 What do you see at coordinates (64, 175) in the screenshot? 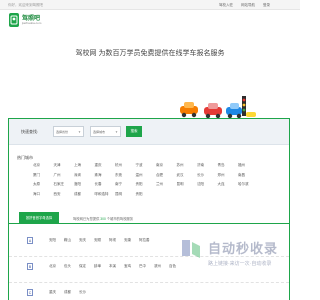
I see `hot-city-link: 广州` at bounding box center [64, 175].